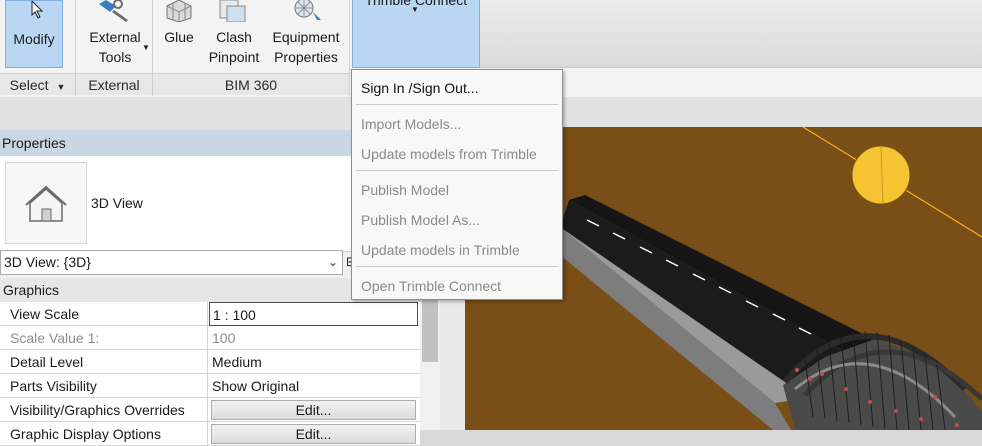 The image size is (982, 446). Describe the element at coordinates (179, 37) in the screenshot. I see `glue-label: Glue` at that location.